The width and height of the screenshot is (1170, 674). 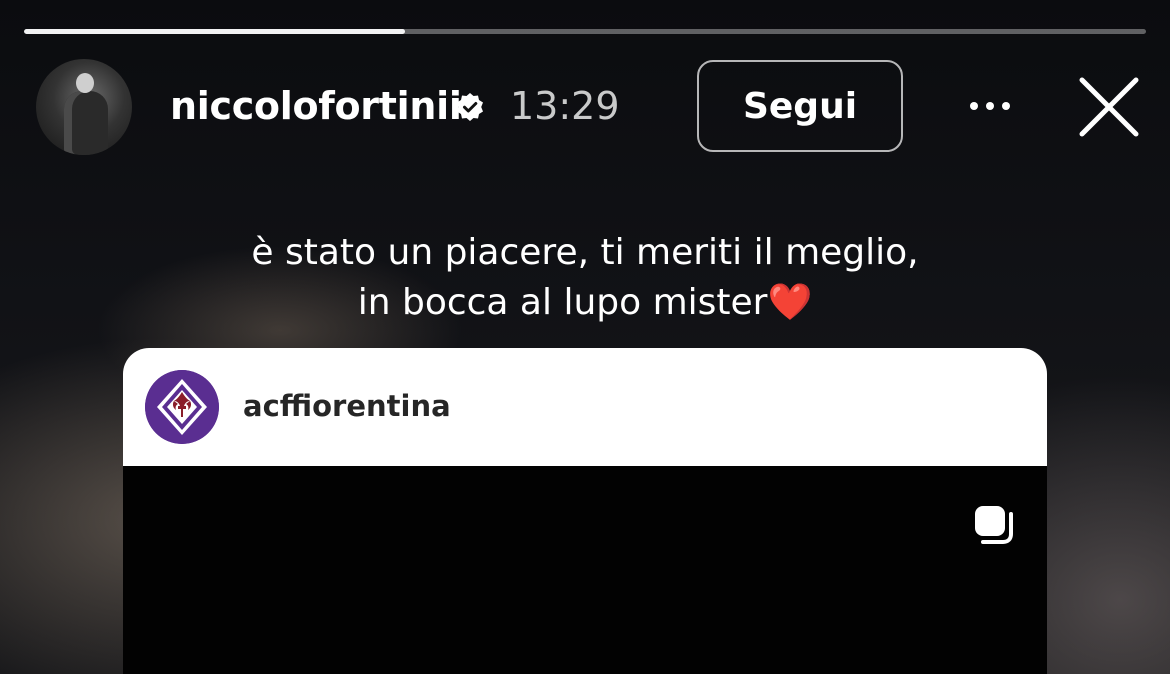 What do you see at coordinates (585, 252) in the screenshot?
I see `caption-line-1: è stato un piacere, ti meriti il meglio,` at bounding box center [585, 252].